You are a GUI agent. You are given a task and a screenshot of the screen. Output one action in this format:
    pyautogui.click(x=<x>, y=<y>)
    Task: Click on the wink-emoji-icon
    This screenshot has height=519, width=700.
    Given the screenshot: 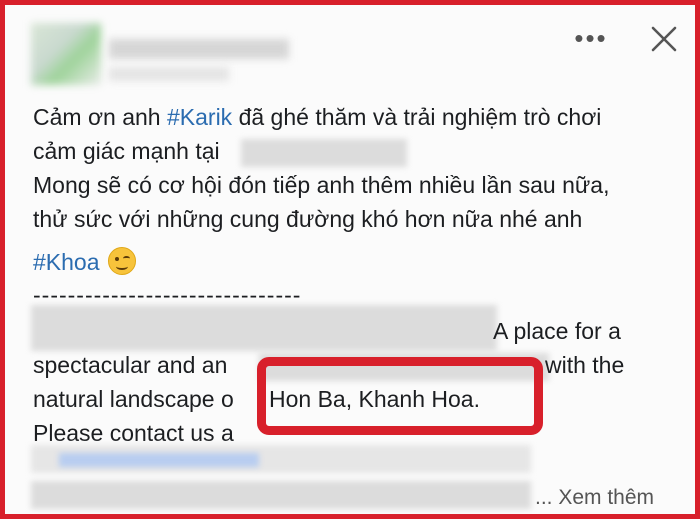 What is the action you would take?
    pyautogui.click(x=121, y=261)
    